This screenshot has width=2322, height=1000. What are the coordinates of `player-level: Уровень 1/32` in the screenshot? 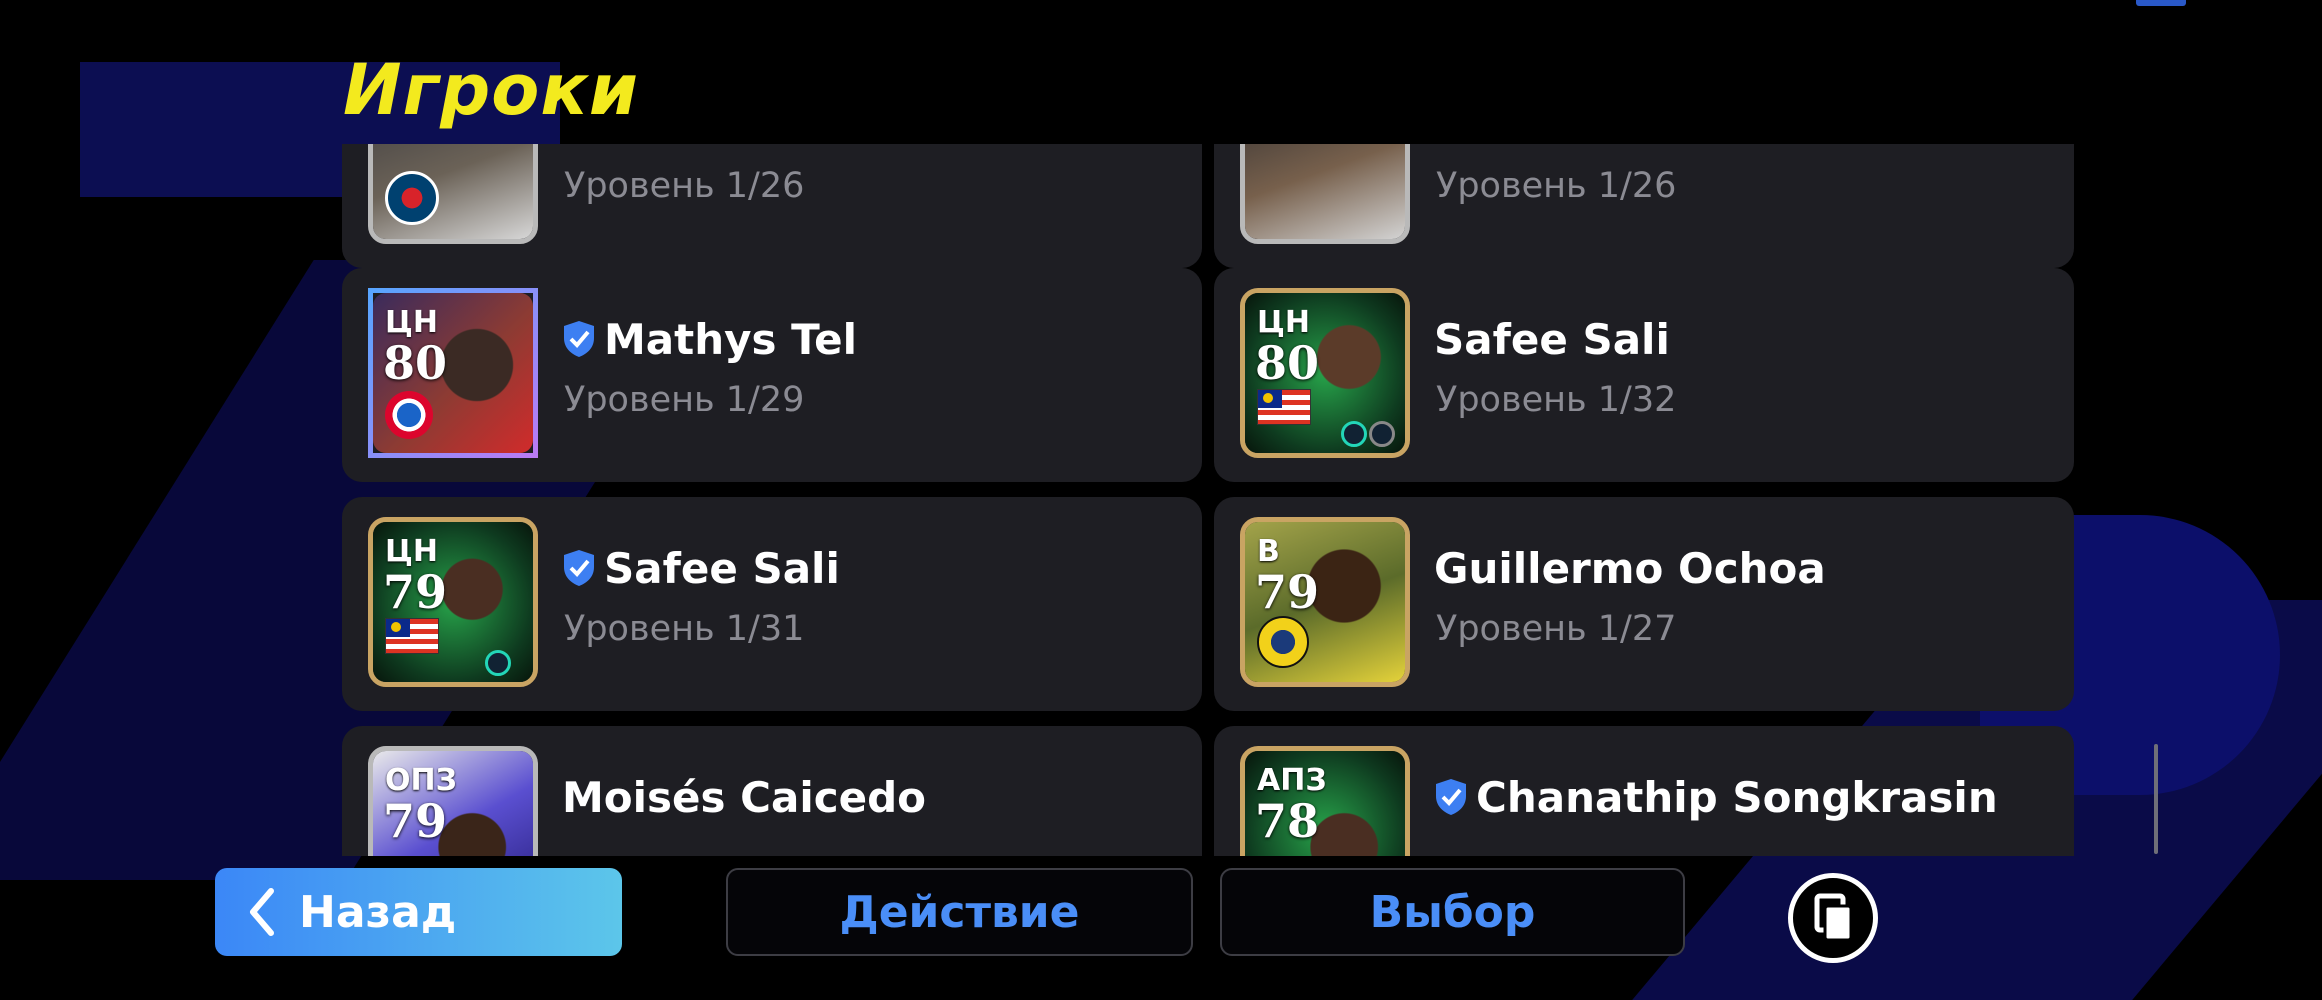 It's located at (1556, 400).